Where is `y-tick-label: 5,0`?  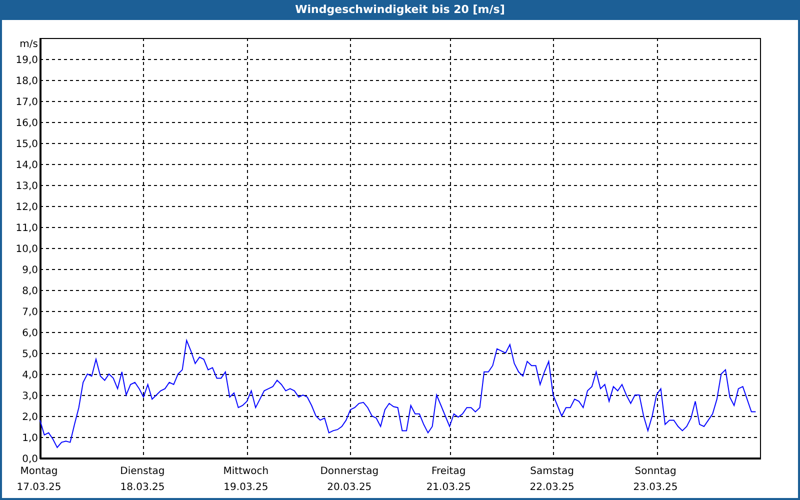
y-tick-label: 5,0 is located at coordinates (30, 354).